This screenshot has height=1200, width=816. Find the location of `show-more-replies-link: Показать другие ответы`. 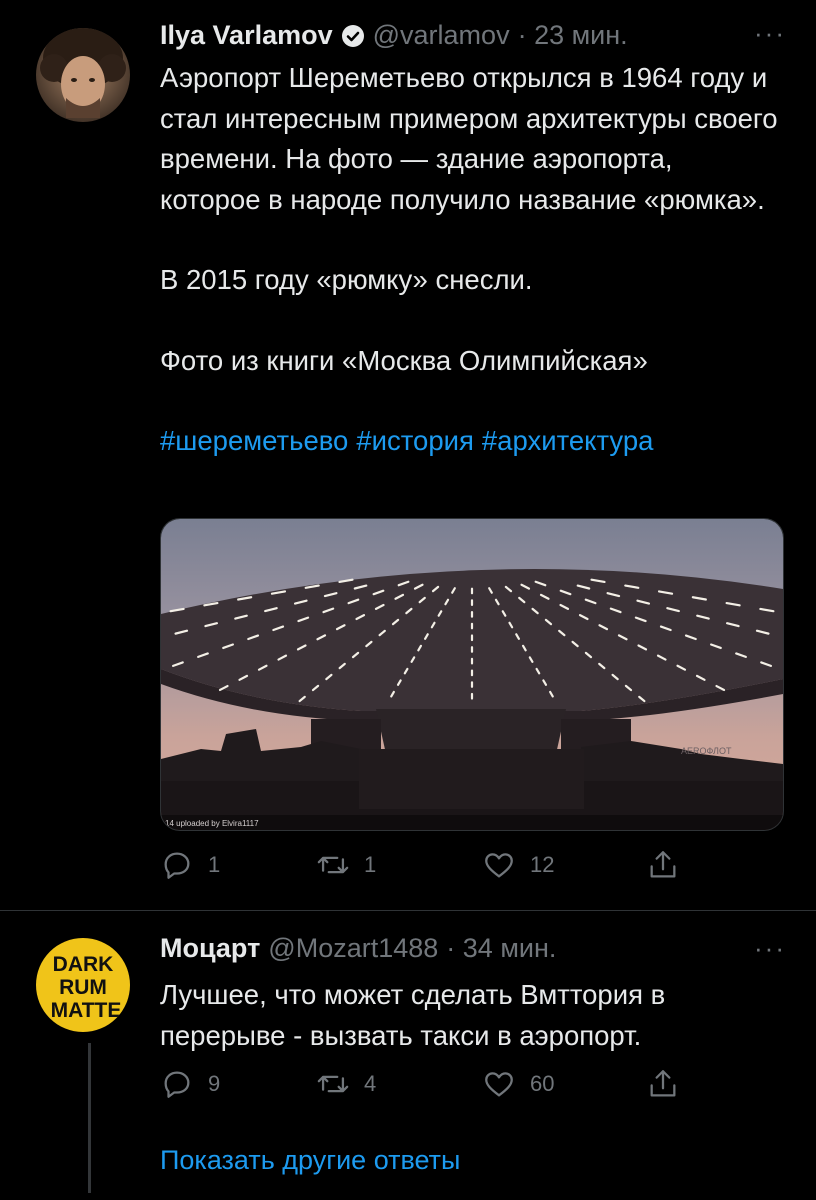

show-more-replies-link: Показать другие ответы is located at coordinates (310, 1160).